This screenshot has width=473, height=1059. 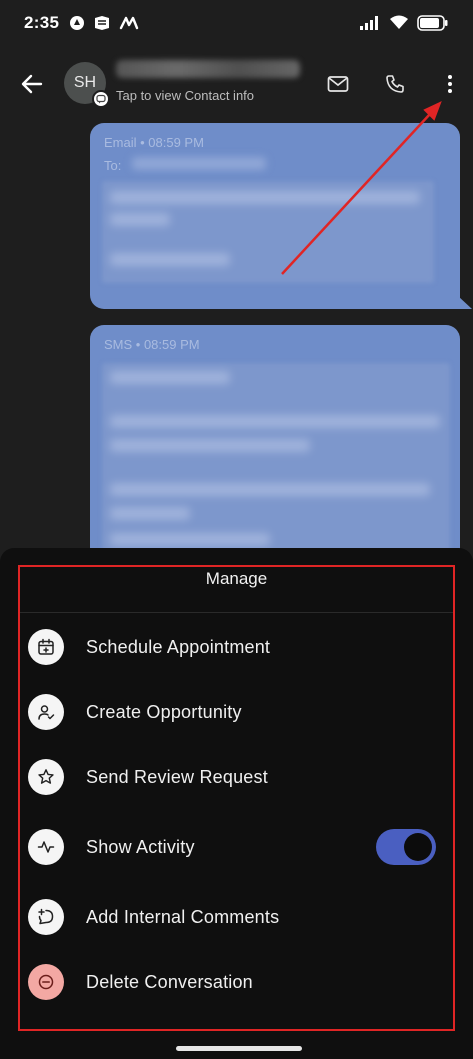 What do you see at coordinates (85, 82) in the screenshot?
I see `avatar-initials: SH` at bounding box center [85, 82].